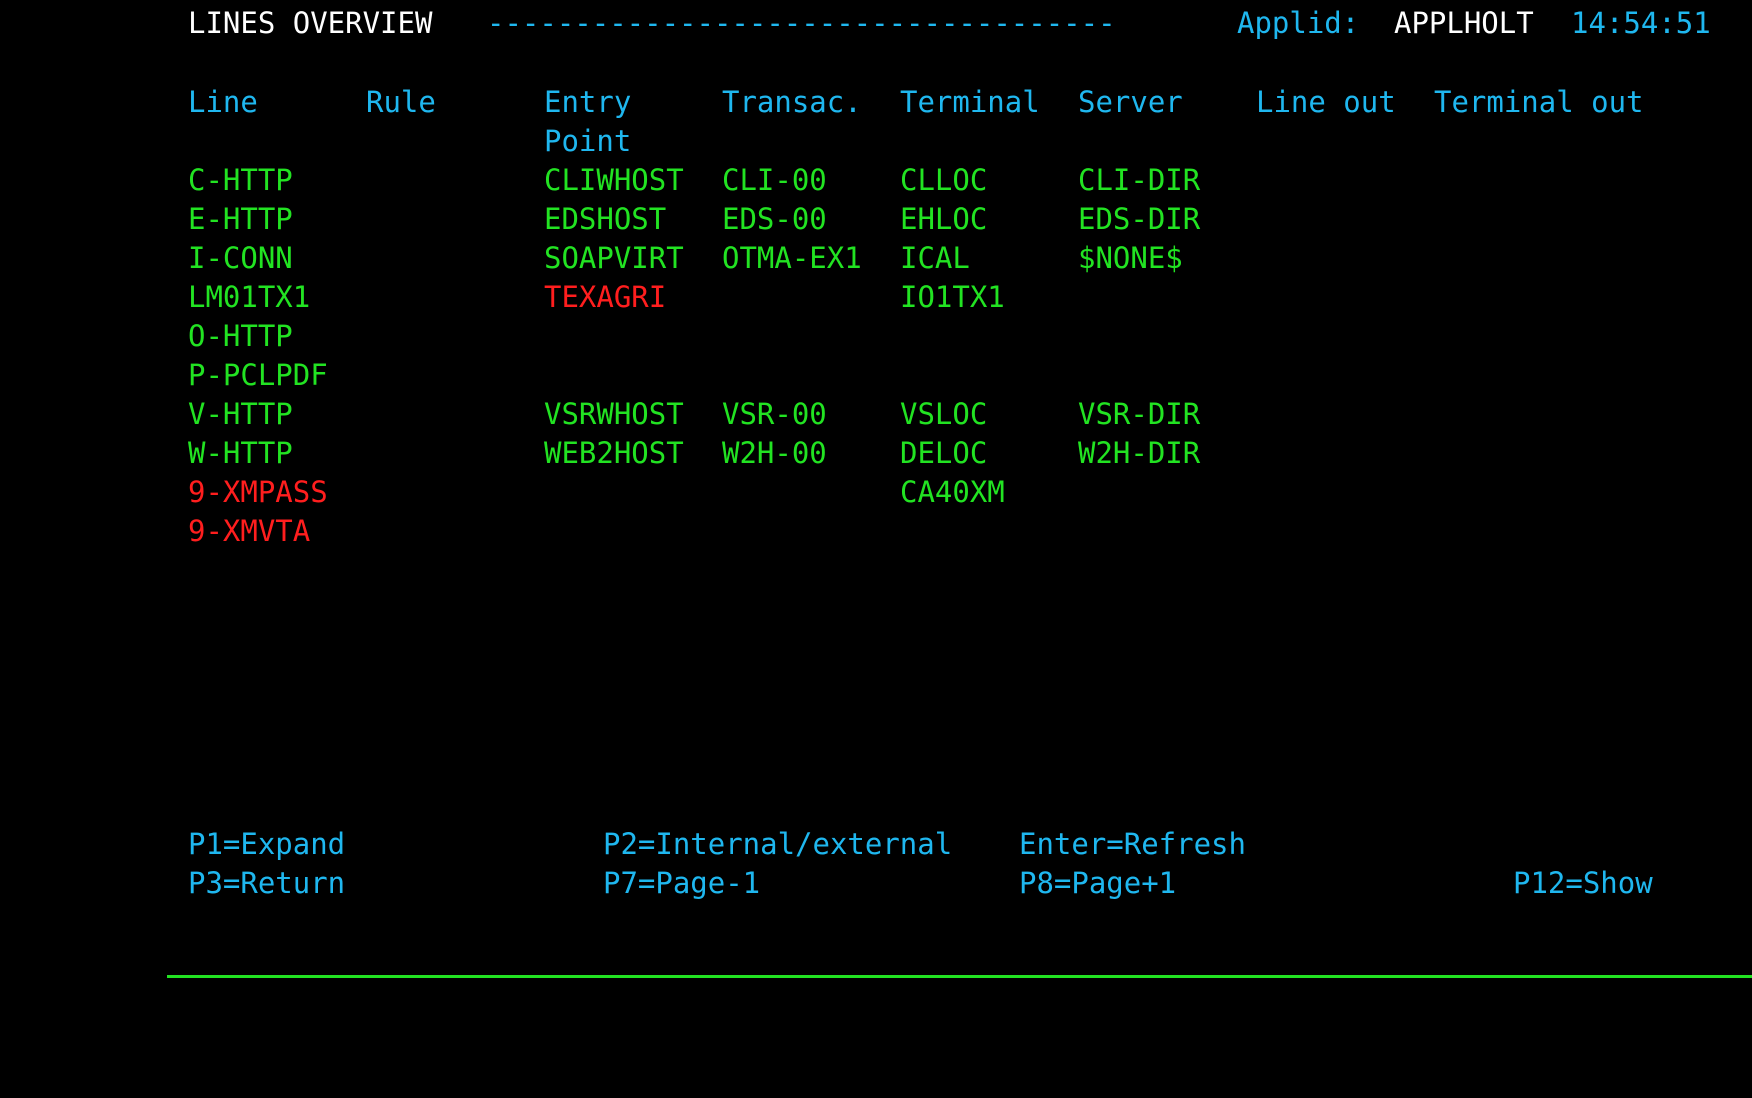 This screenshot has height=1098, width=1752. I want to click on header-dashes: ------------------------------------, so click(801, 23).